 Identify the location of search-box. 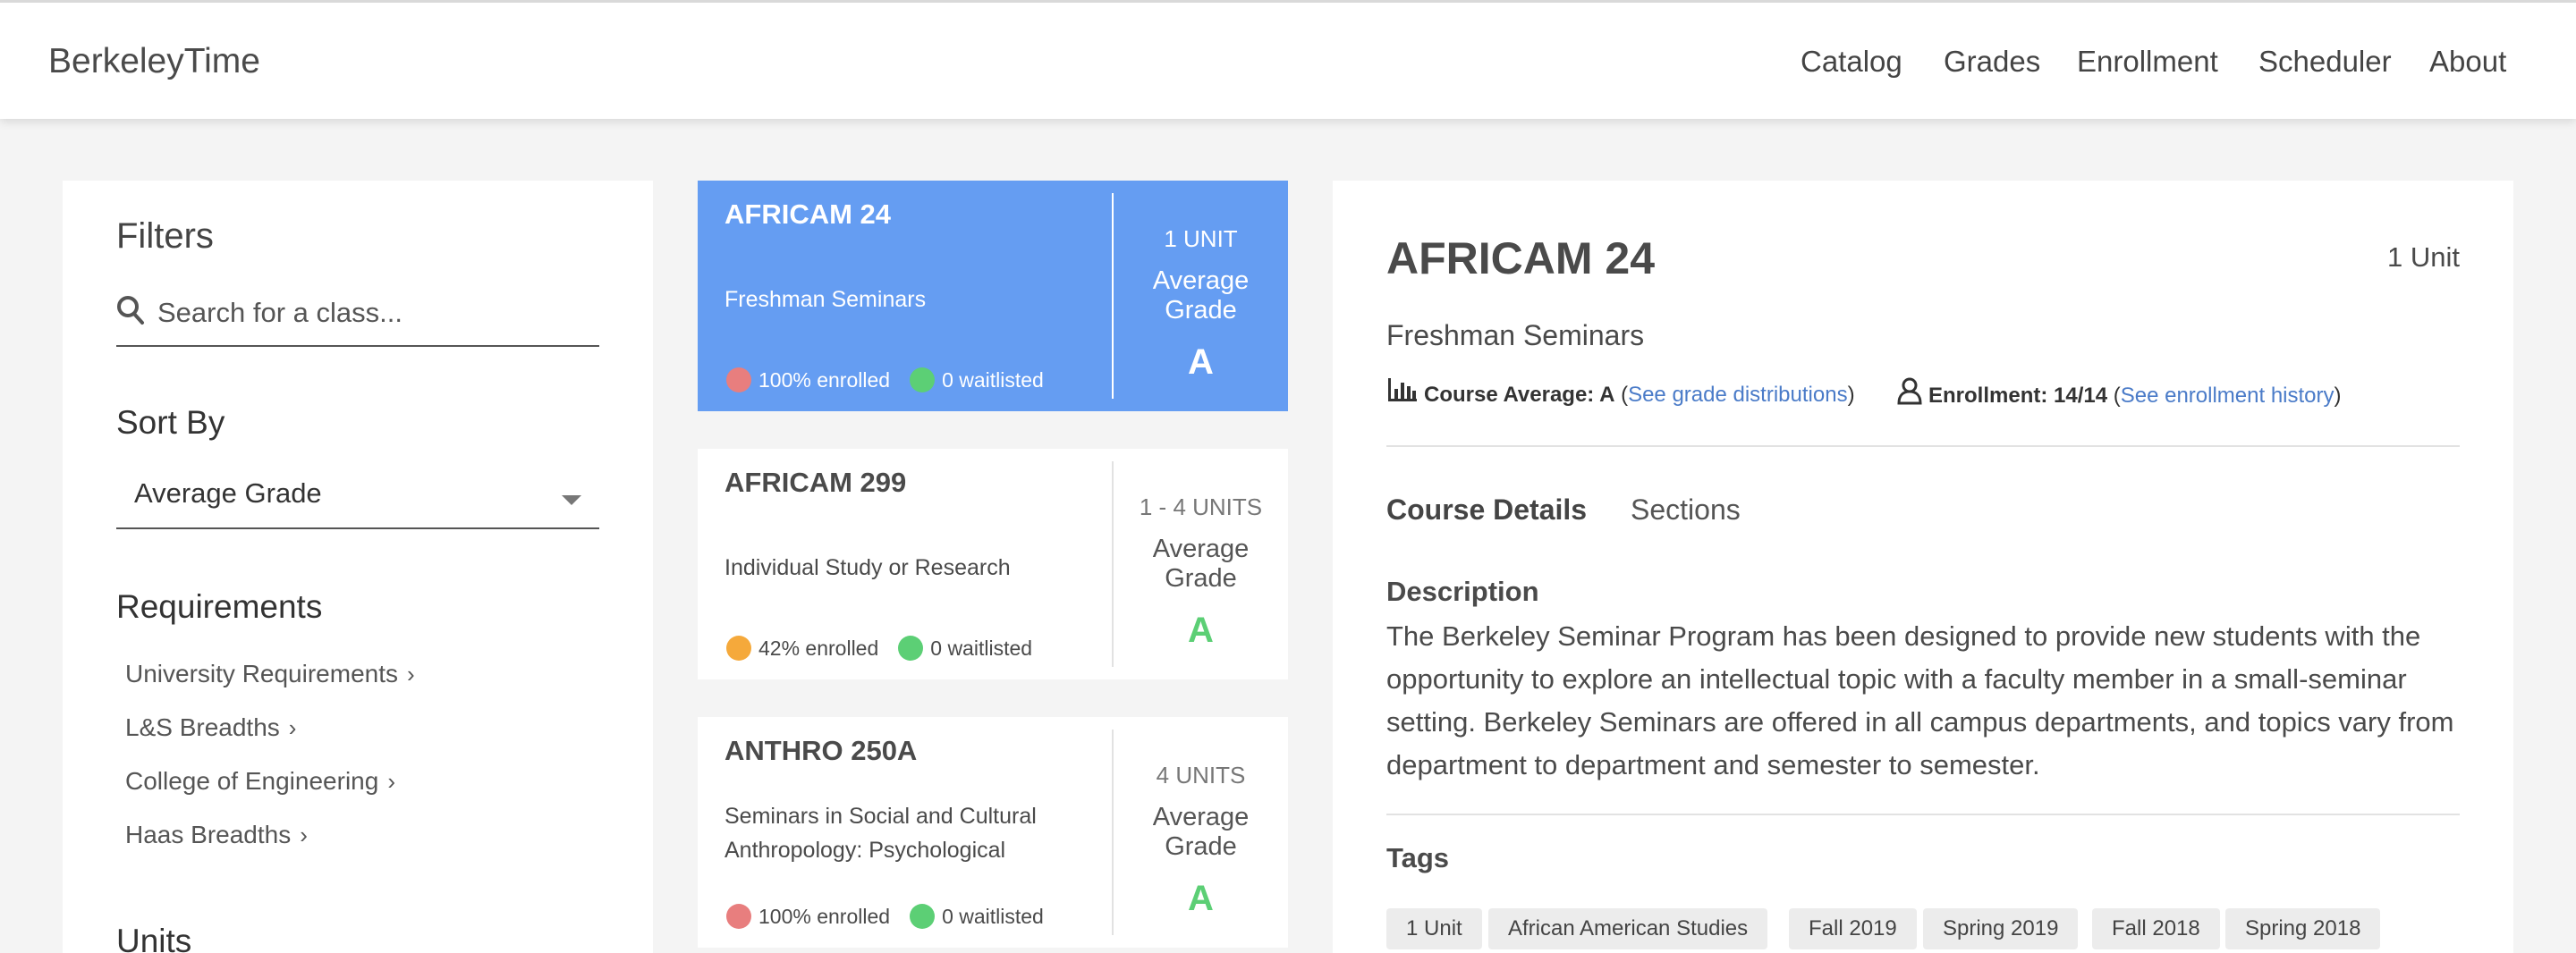
(357, 316).